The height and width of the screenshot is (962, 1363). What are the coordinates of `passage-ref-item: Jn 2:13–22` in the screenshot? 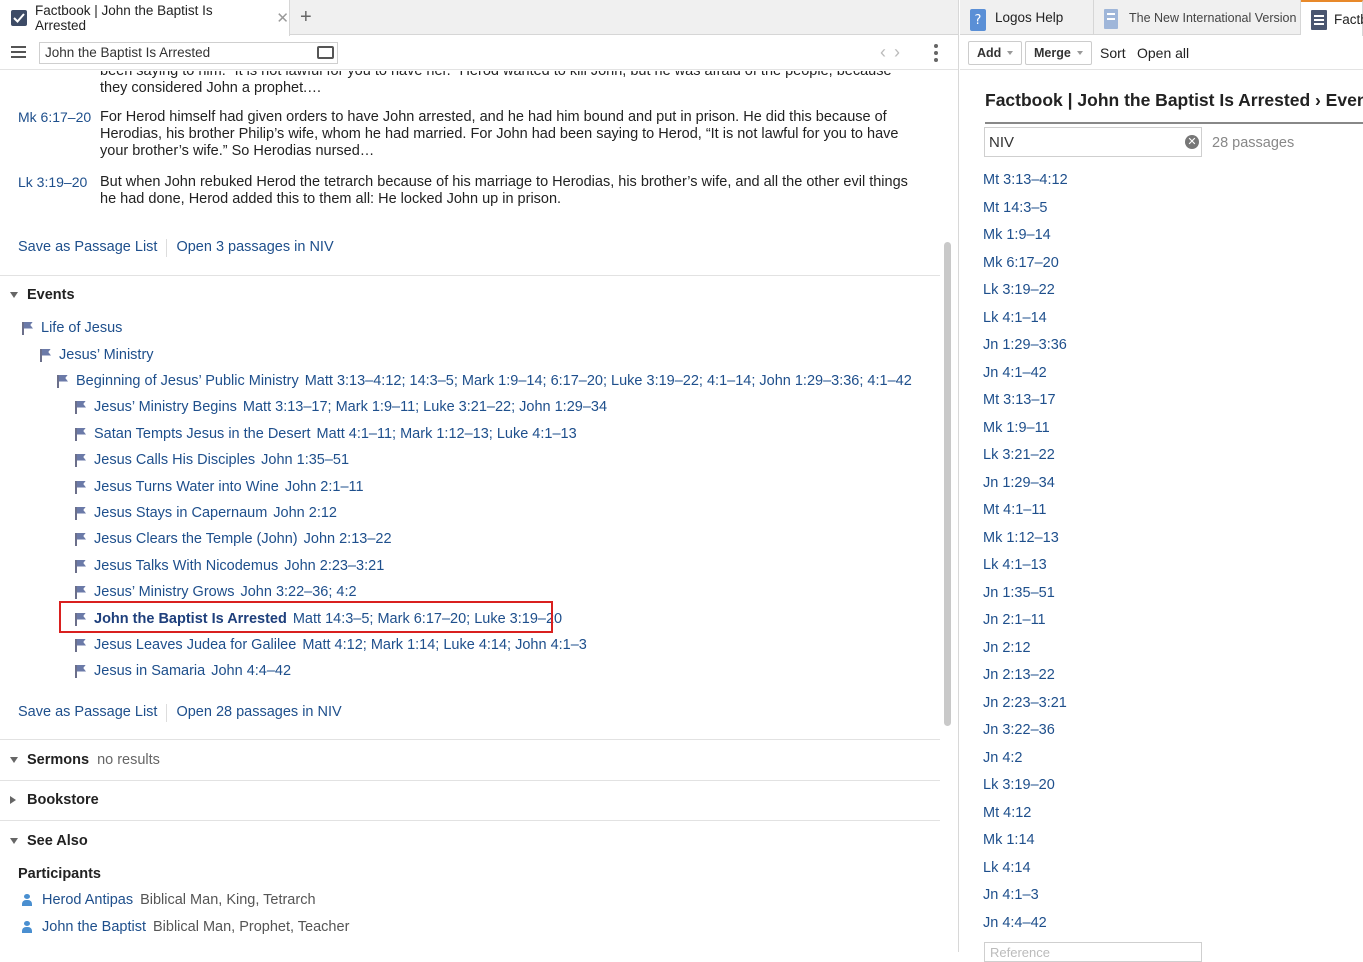 It's located at (1025, 681).